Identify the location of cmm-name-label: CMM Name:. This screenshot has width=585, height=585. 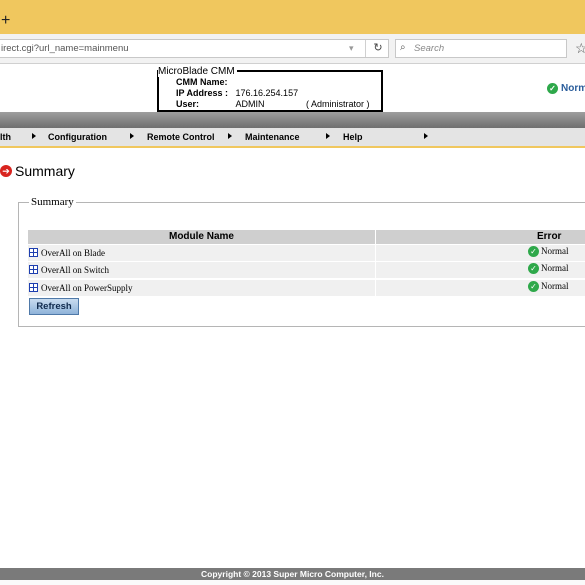
(202, 82).